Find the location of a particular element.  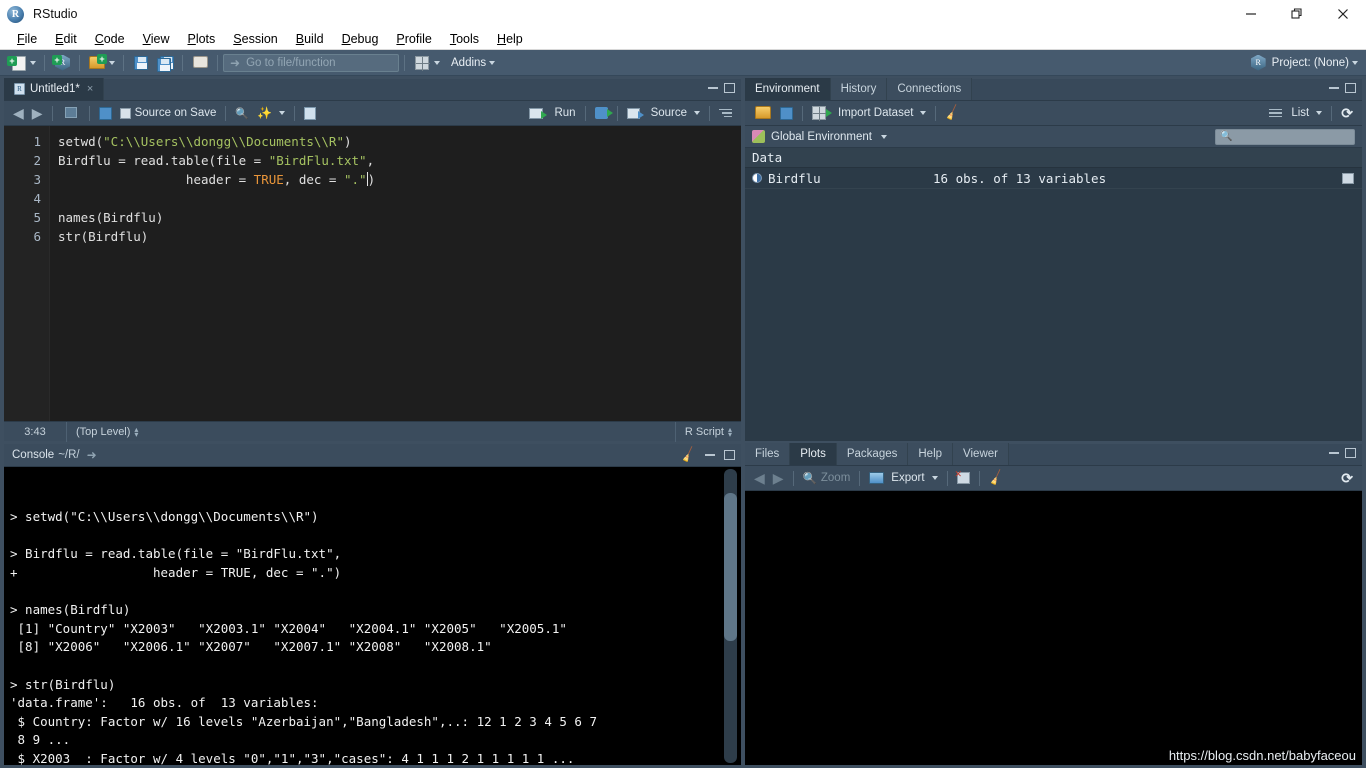

menu-edit: Edit is located at coordinates (66, 39).